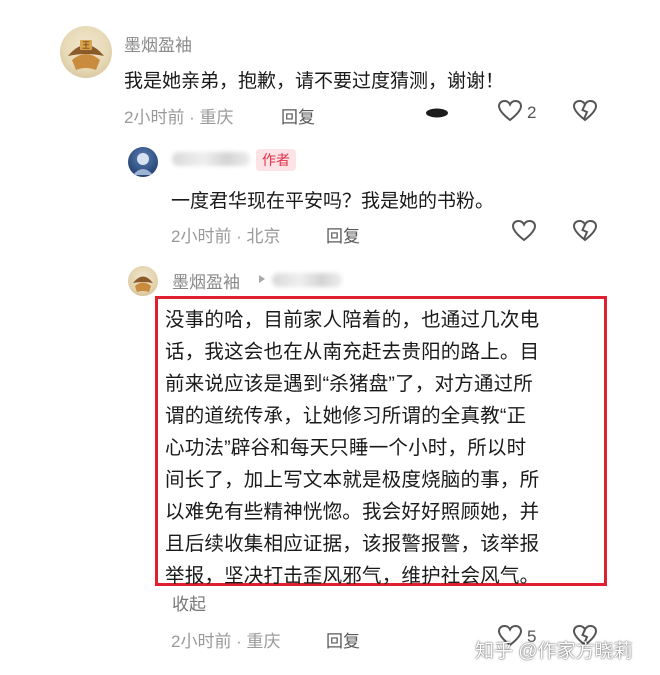  I want to click on reply-target-username-blurred, so click(307, 280).